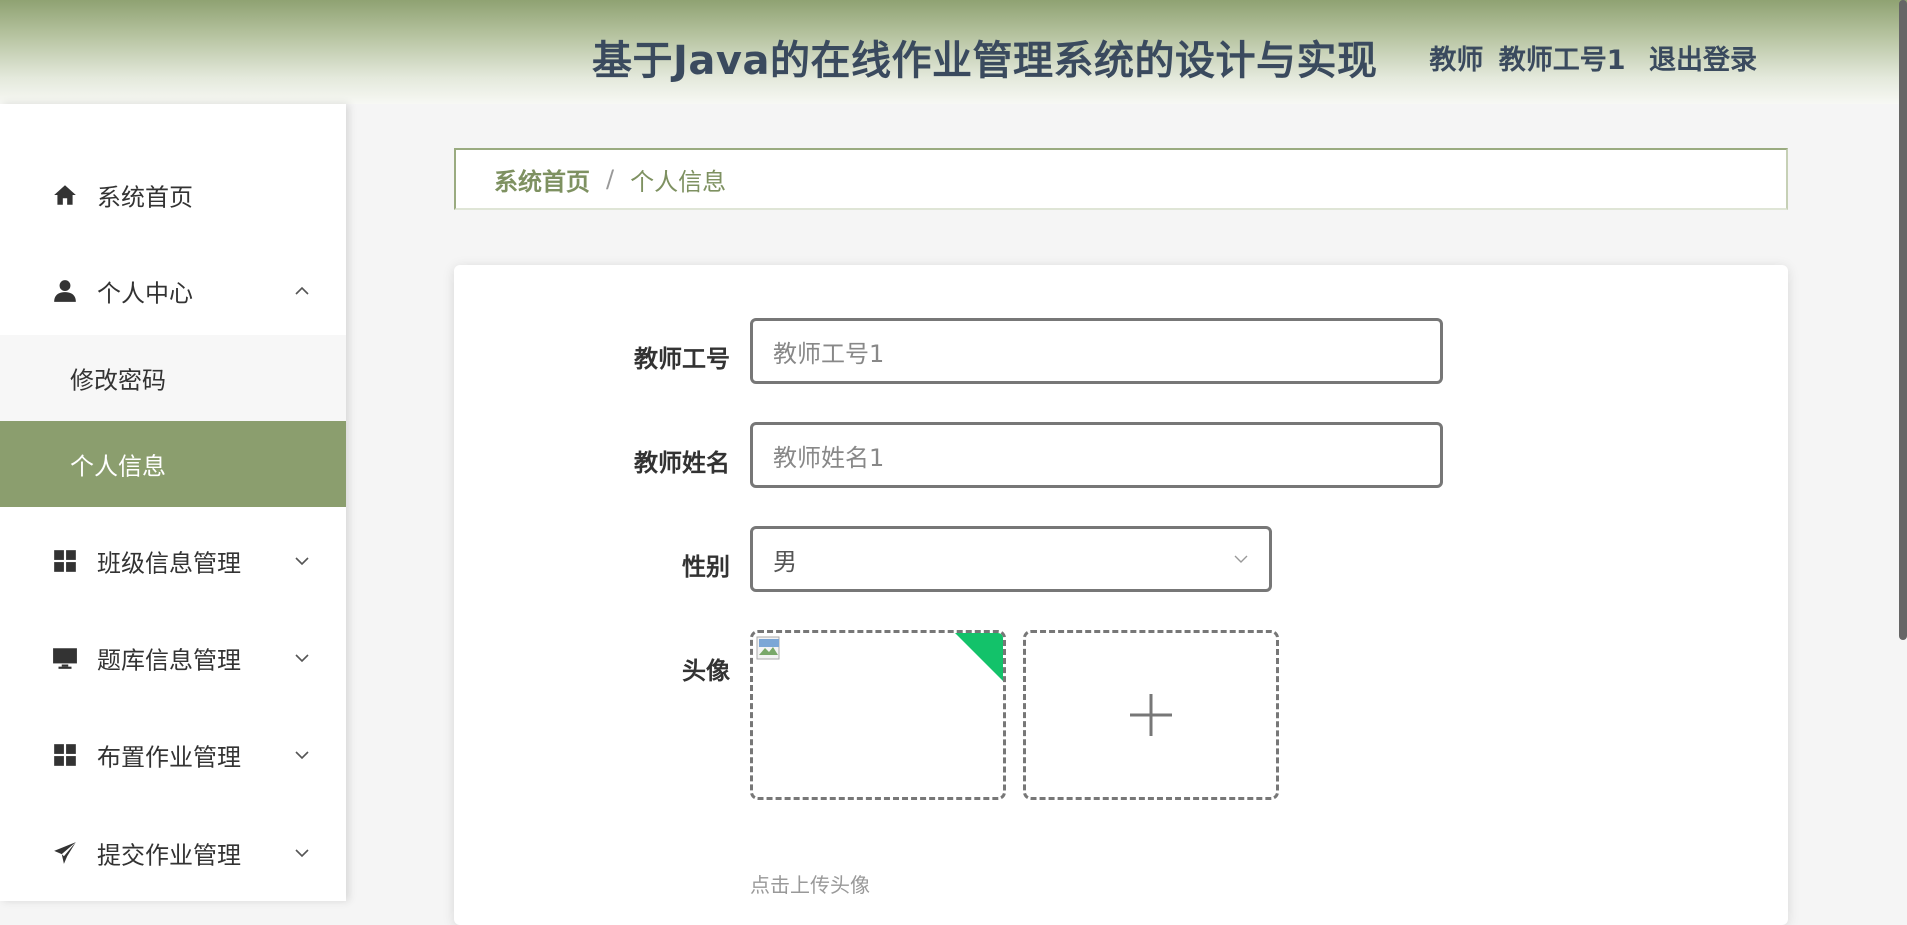 The width and height of the screenshot is (1907, 925). I want to click on sidebar-item-home: 系统首页, so click(173, 195).